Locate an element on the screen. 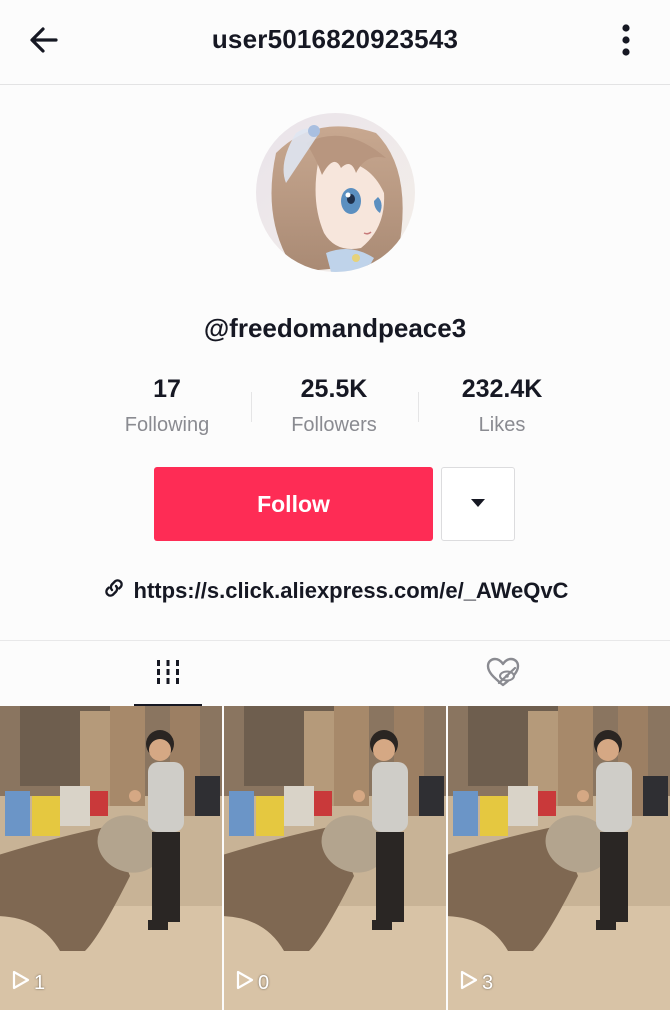 This screenshot has height=1010, width=670. likes-label: Likes is located at coordinates (502, 425).